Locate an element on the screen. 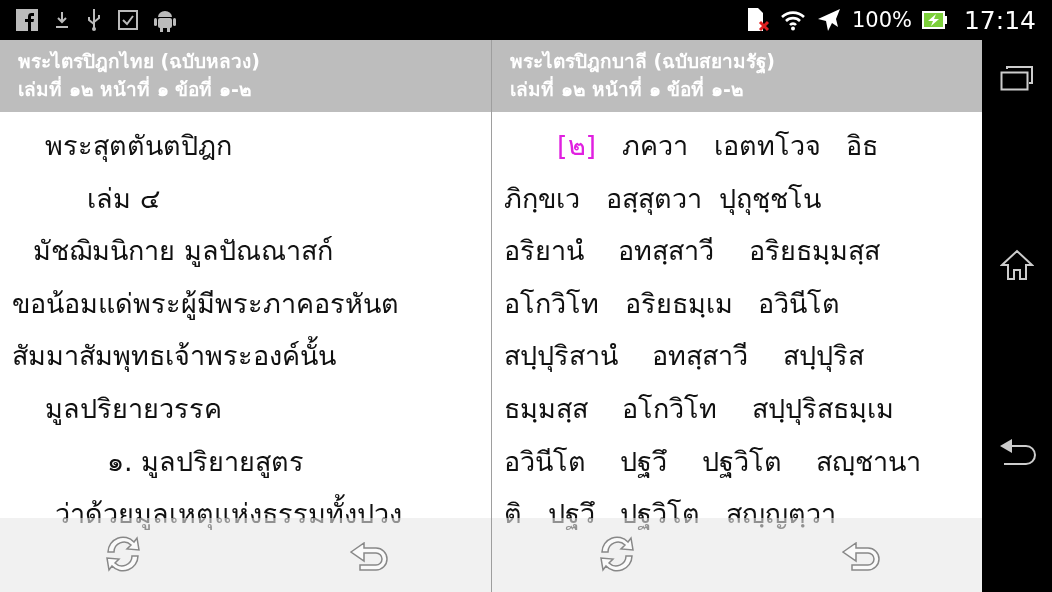  text-line: ขอน้อมแด่พระผู้มีพระภาคอรหันต is located at coordinates (205, 303).